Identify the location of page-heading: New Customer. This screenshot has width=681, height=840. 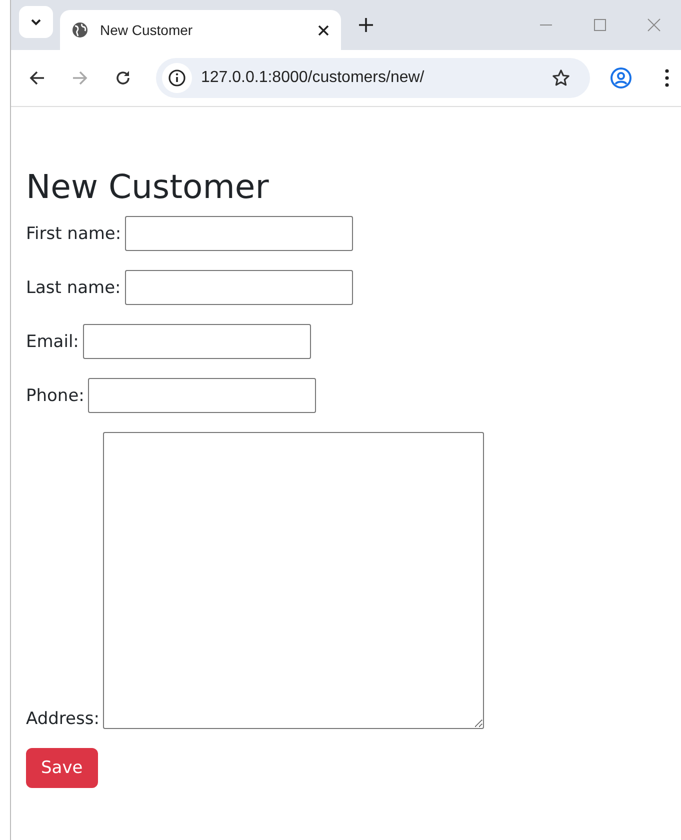
(148, 187).